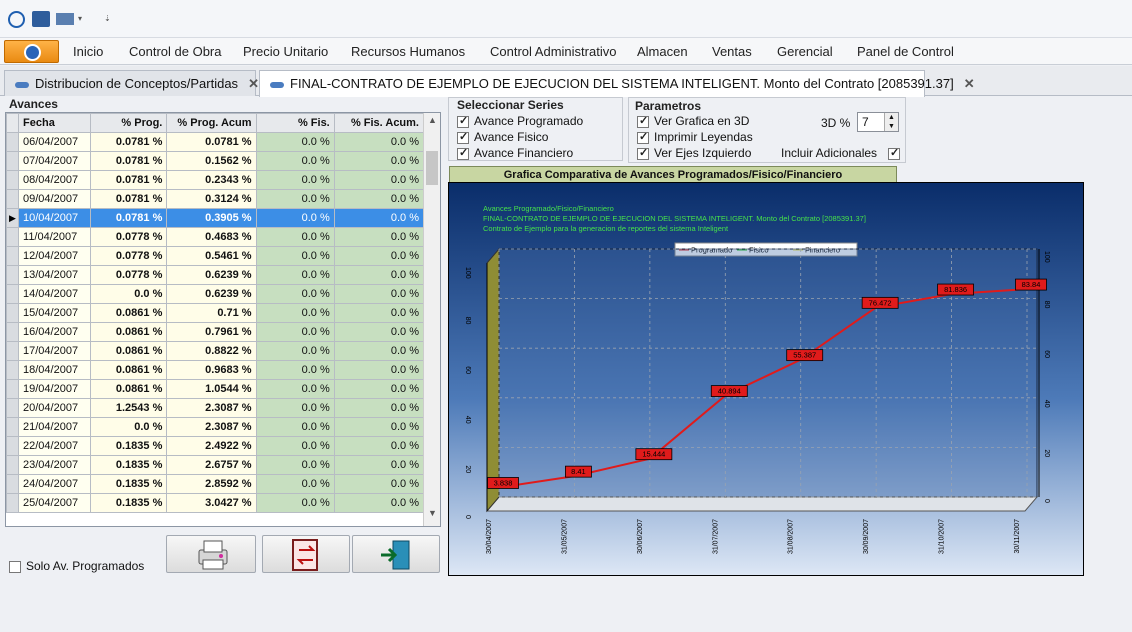  Describe the element at coordinates (662, 51) in the screenshot. I see `menu-almacen: Almacen` at that location.